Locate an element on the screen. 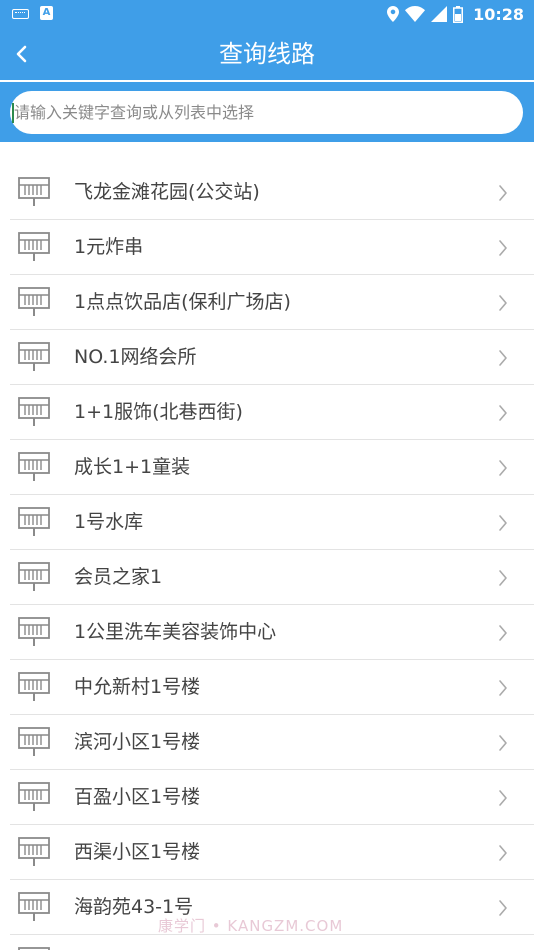  list-item: NO.1网络会所 is located at coordinates (272, 357).